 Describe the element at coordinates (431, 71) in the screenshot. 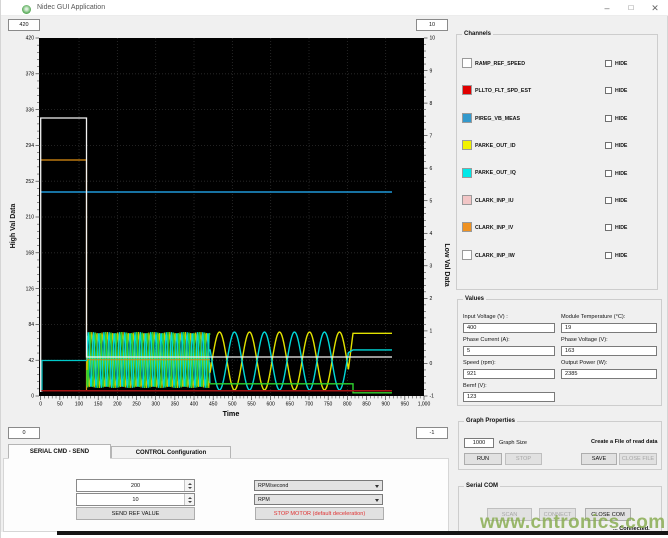

I see `svg-text: 9` at that location.